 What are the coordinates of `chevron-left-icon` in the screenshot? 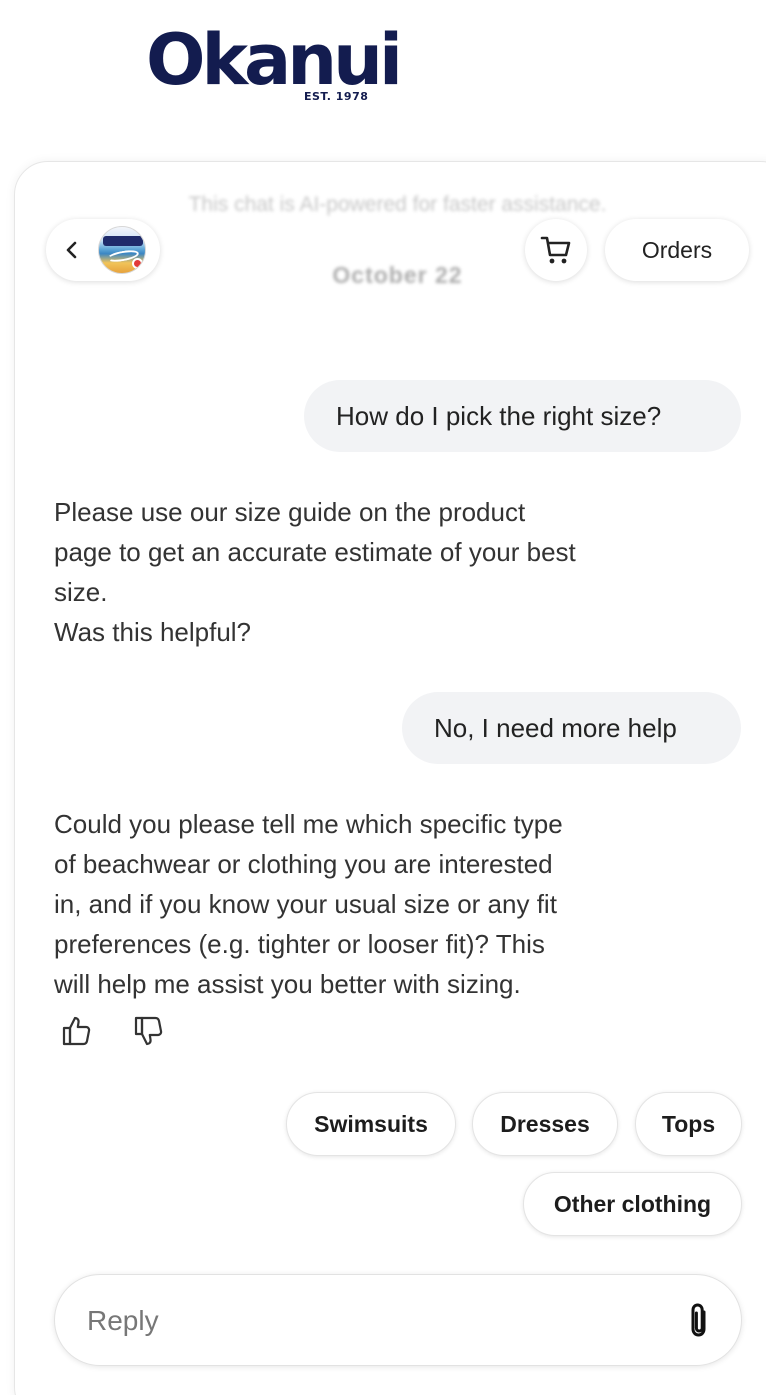 It's located at (71, 250).